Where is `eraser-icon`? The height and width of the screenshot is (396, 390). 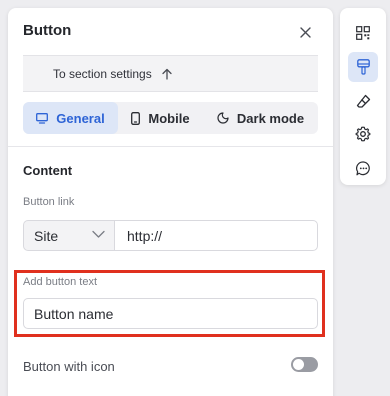 eraser-icon is located at coordinates (363, 101).